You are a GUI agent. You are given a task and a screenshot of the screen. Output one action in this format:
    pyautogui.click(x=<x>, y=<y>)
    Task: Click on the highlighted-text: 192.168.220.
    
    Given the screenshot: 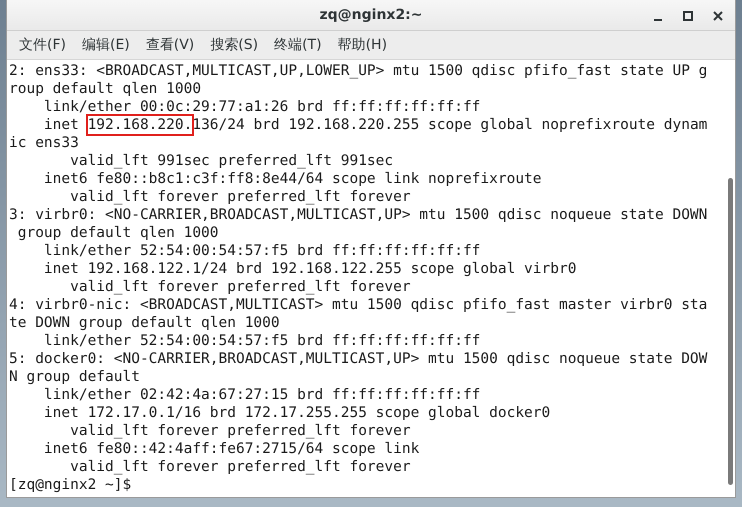 What is the action you would take?
    pyautogui.click(x=140, y=125)
    